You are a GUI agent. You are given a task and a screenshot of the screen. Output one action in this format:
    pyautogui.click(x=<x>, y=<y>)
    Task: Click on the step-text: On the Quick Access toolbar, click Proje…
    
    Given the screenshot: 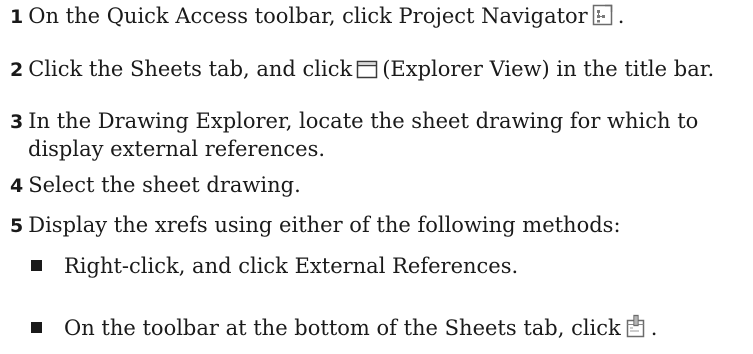 What is the action you would take?
    pyautogui.click(x=308, y=16)
    